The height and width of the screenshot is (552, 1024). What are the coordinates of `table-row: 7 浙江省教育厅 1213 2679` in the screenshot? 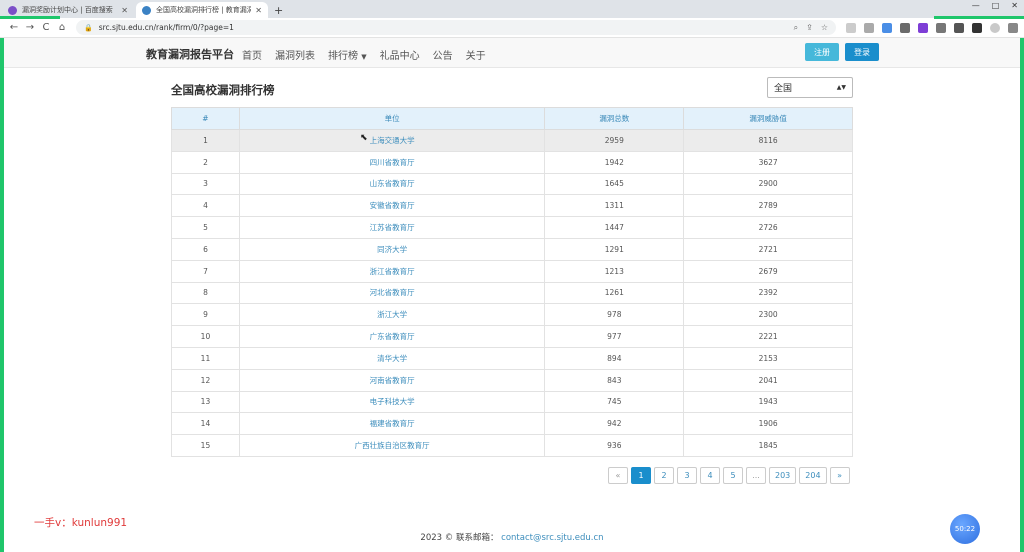 It's located at (512, 271).